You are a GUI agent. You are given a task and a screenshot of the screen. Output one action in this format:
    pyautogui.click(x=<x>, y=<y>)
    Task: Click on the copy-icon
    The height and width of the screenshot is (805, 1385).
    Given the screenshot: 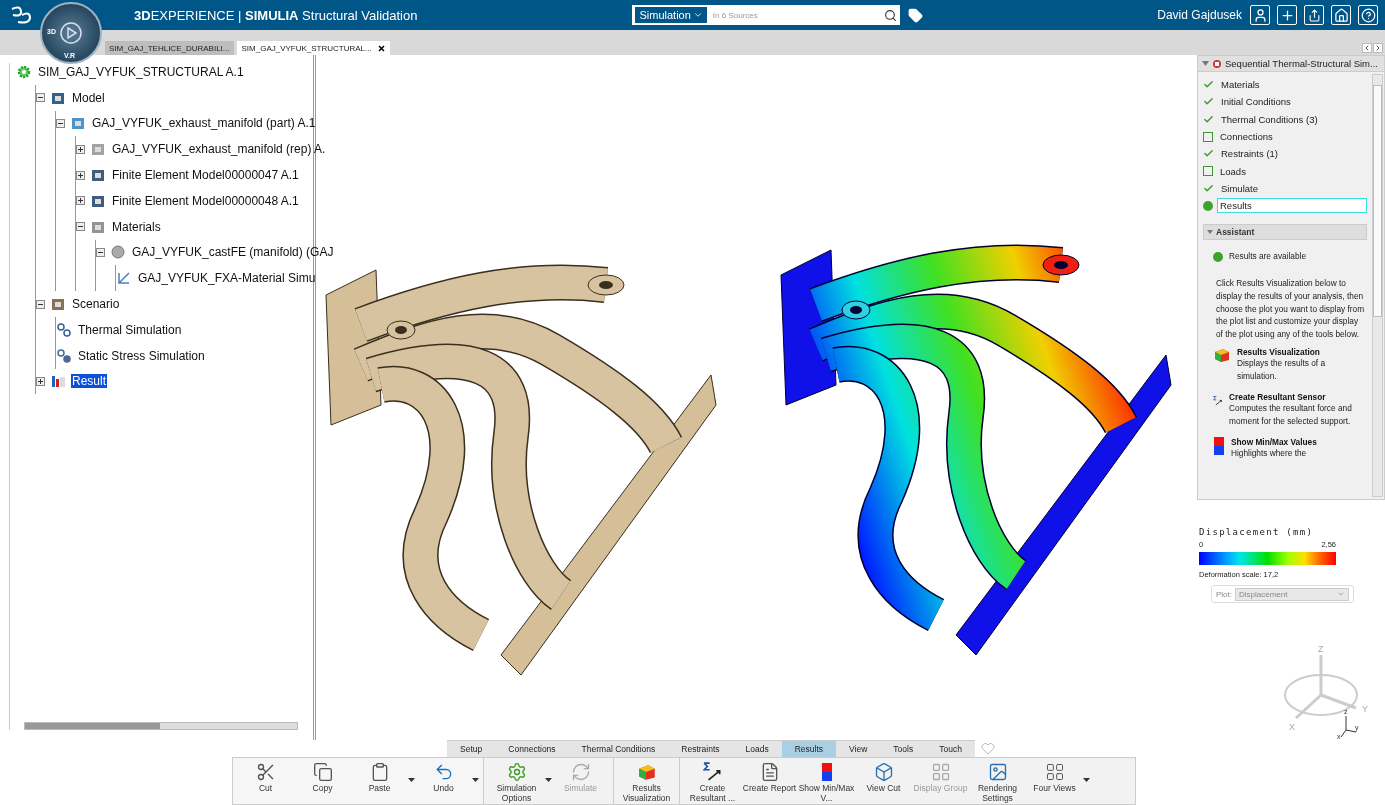 What is the action you would take?
    pyautogui.click(x=322, y=772)
    